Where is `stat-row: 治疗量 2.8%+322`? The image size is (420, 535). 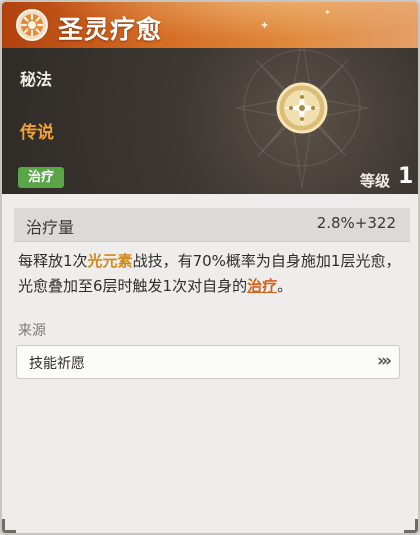
stat-row: 治疗量 2.8%+322 is located at coordinates (212, 225).